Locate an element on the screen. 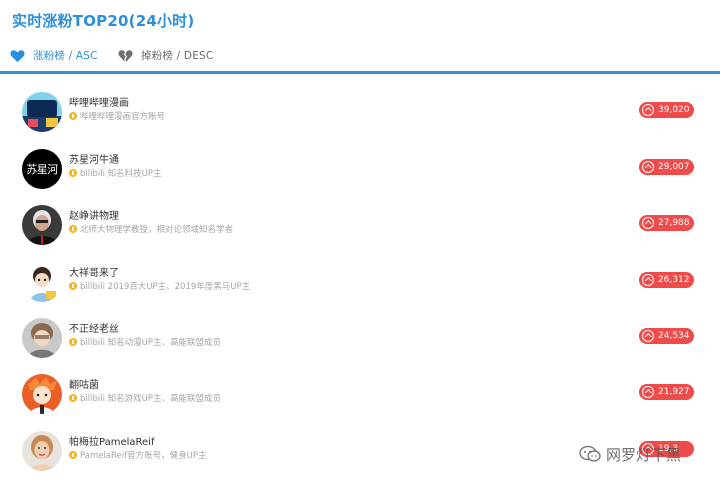 The height and width of the screenshot is (487, 720). list-item: 不正经老丝 bilibili 知名动漫UP主、高能联盟成员 24,534 is located at coordinates (360, 338).